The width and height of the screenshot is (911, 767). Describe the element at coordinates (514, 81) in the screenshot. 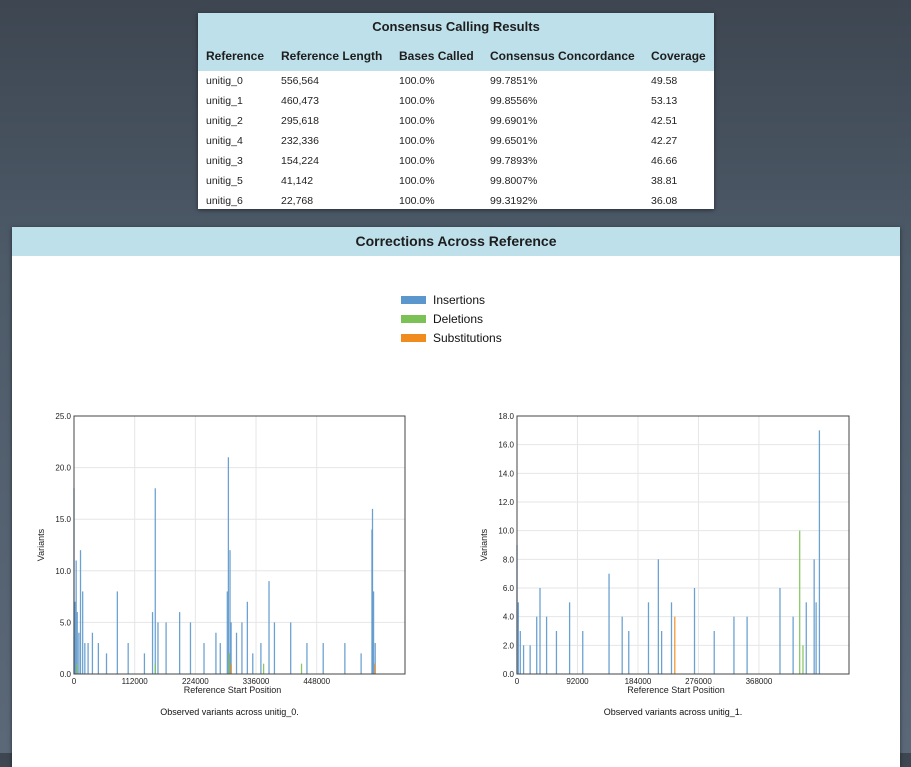

I see `table-cell: 99.7851%` at that location.